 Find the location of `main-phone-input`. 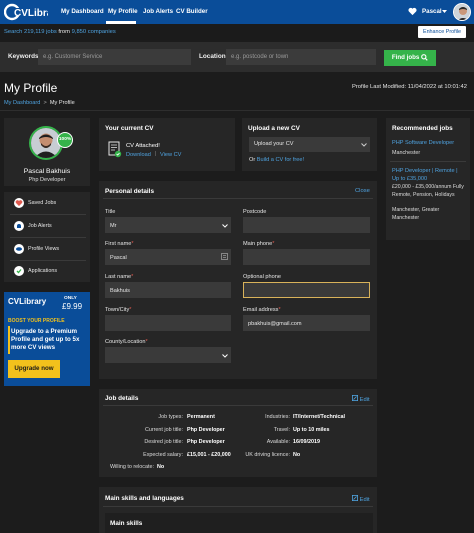

main-phone-input is located at coordinates (306, 257).